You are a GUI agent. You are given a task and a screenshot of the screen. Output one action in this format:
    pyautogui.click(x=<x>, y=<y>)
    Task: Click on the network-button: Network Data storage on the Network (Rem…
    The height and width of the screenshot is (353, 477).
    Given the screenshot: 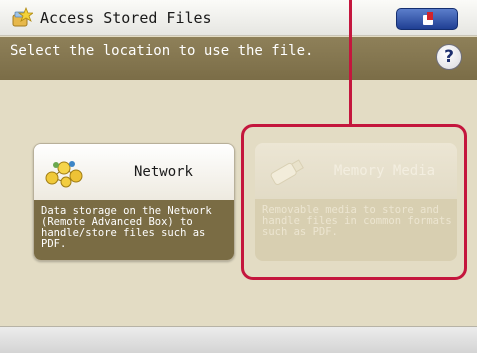 What is the action you would take?
    pyautogui.click(x=134, y=202)
    